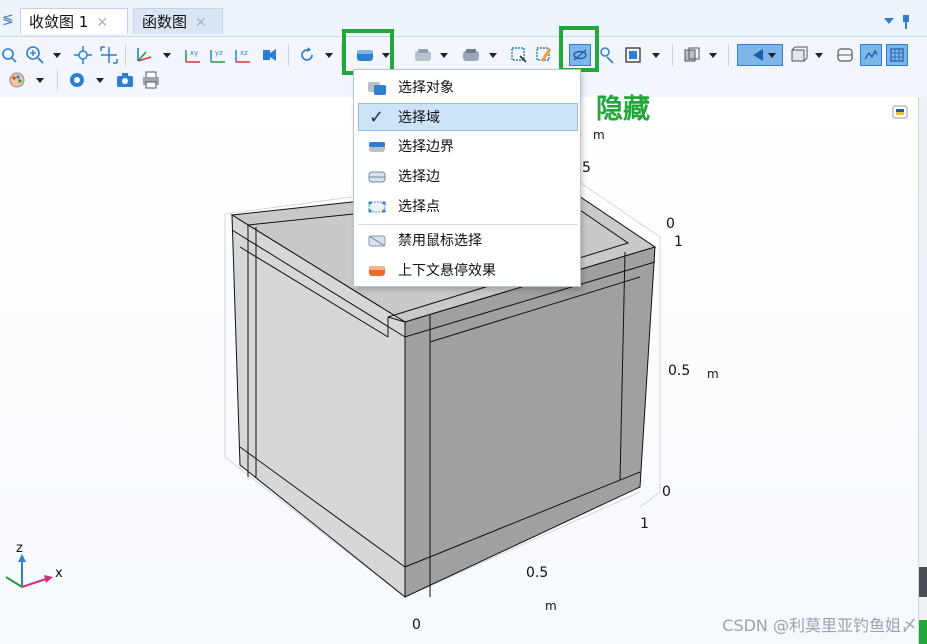 The height and width of the screenshot is (644, 927). Describe the element at coordinates (692, 55) in the screenshot. I see `transparency-icon` at that location.